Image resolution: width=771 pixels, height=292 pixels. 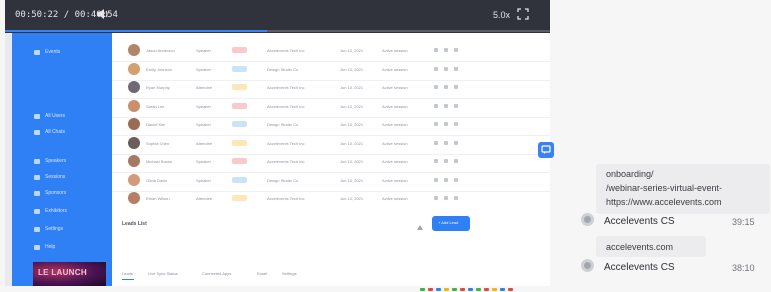 I want to click on sidebar-item-label: Exhibitors, so click(x=56, y=211).